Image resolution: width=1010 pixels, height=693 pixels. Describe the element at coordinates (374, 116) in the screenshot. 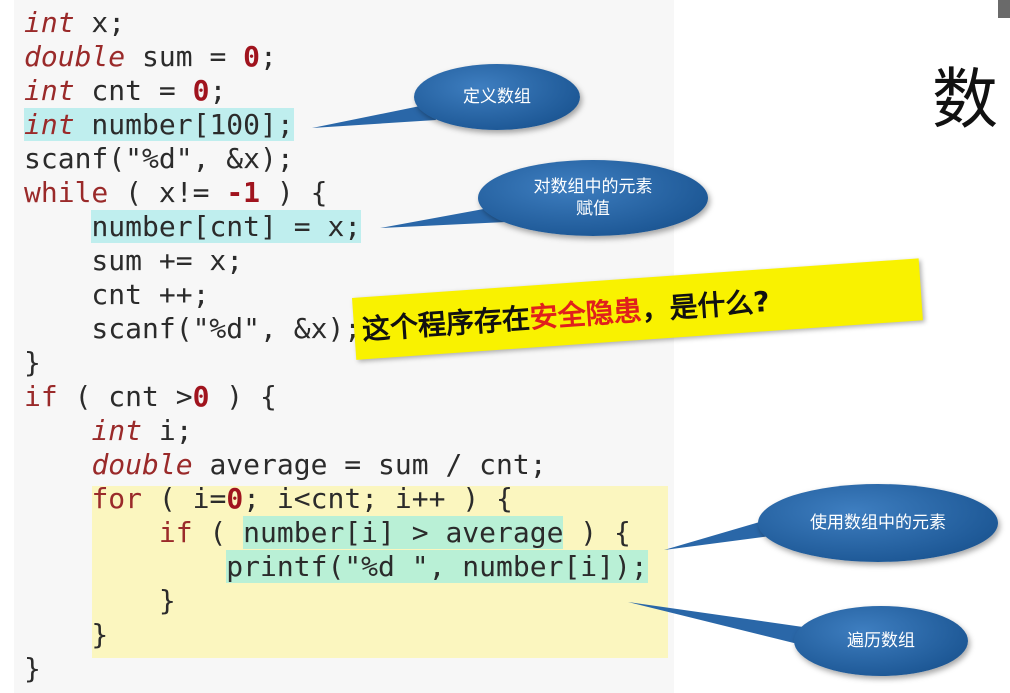

I see `pointer-define-array` at that location.